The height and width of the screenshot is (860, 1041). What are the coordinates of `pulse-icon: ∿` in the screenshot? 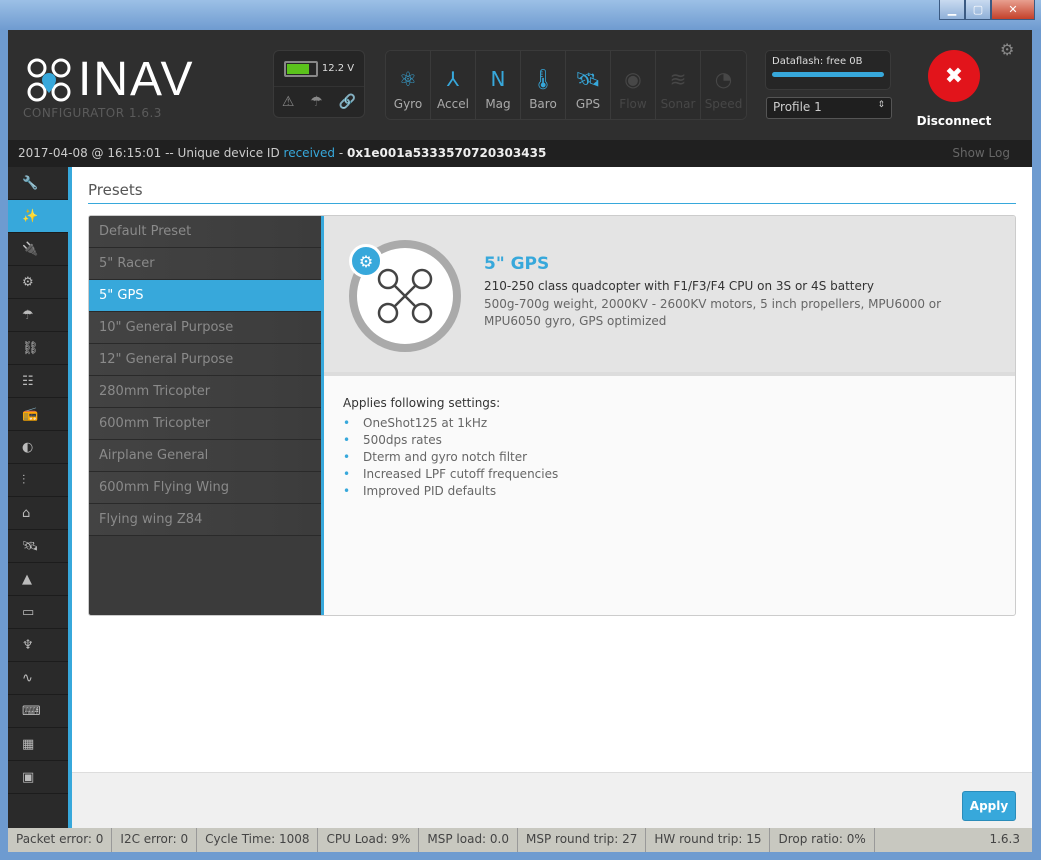 It's located at (27, 678).